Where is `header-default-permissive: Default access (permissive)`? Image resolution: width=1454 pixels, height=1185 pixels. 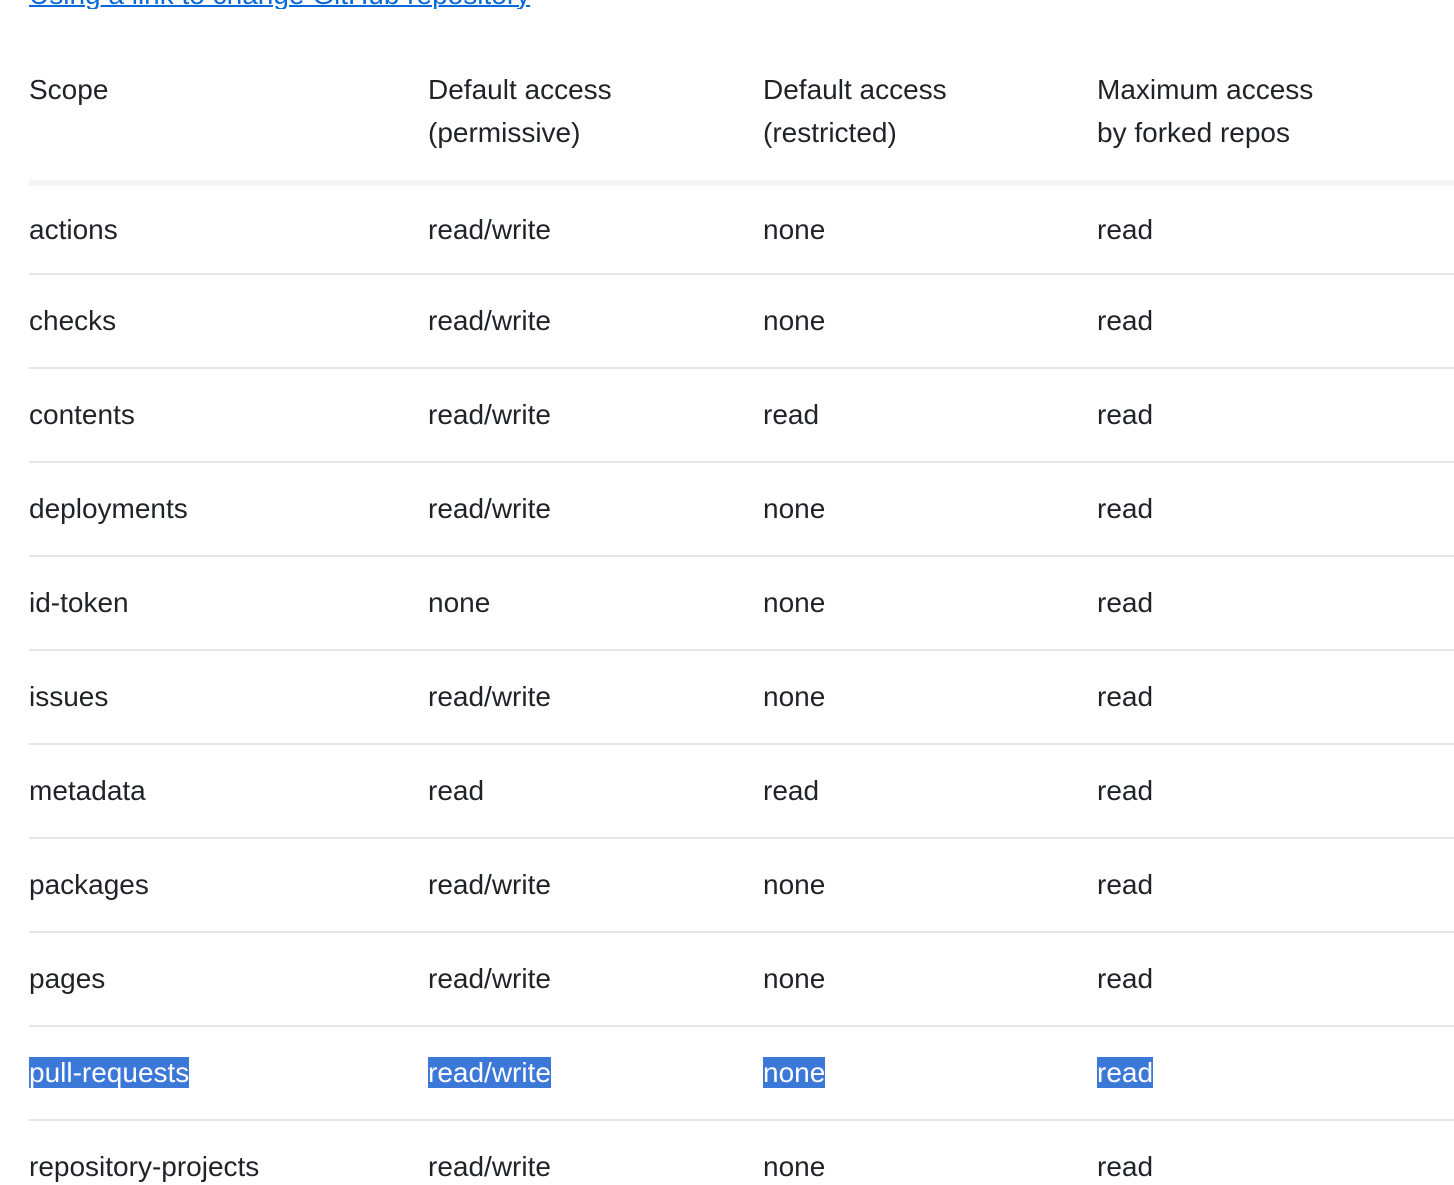
header-default-permissive: Default access (permissive) is located at coordinates (595, 127).